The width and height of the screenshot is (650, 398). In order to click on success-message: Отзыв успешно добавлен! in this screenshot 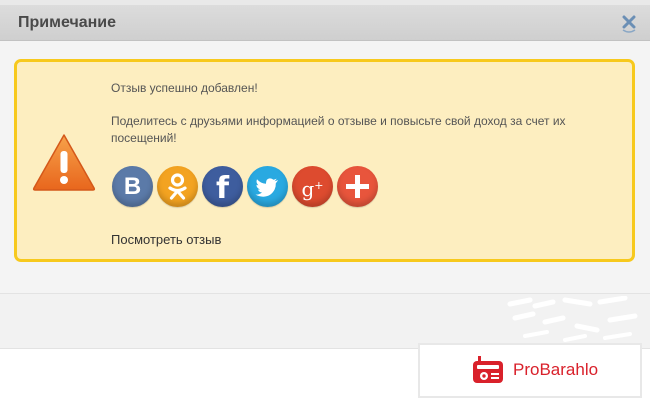, I will do `click(184, 88)`.